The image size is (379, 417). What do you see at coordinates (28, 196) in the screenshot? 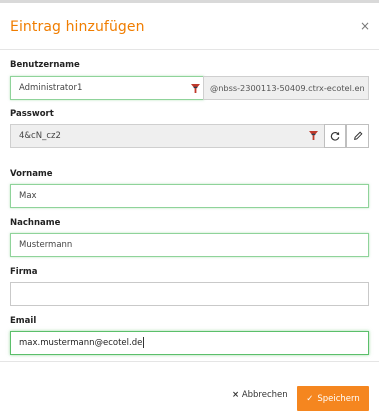
I see `firstname-value: Max` at bounding box center [28, 196].